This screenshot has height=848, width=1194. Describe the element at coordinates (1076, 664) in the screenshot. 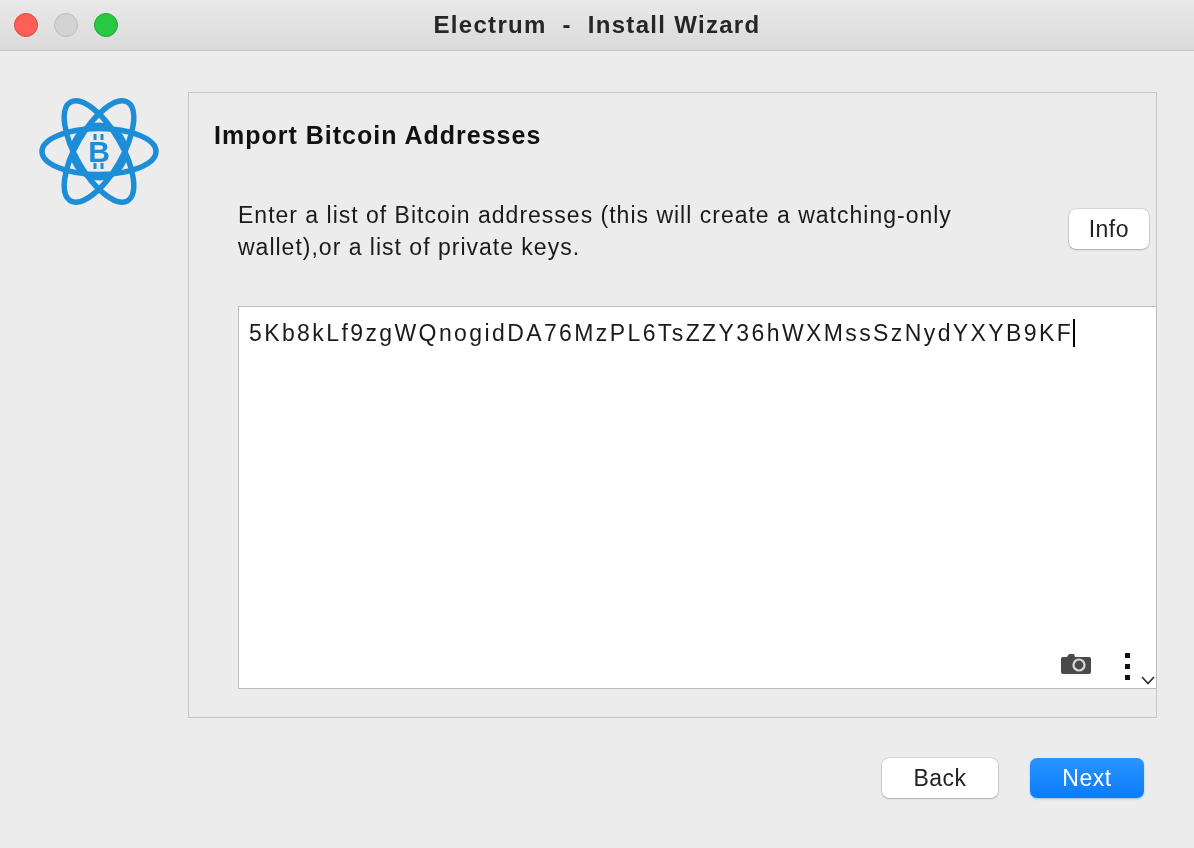

I see `camera-icon` at that location.